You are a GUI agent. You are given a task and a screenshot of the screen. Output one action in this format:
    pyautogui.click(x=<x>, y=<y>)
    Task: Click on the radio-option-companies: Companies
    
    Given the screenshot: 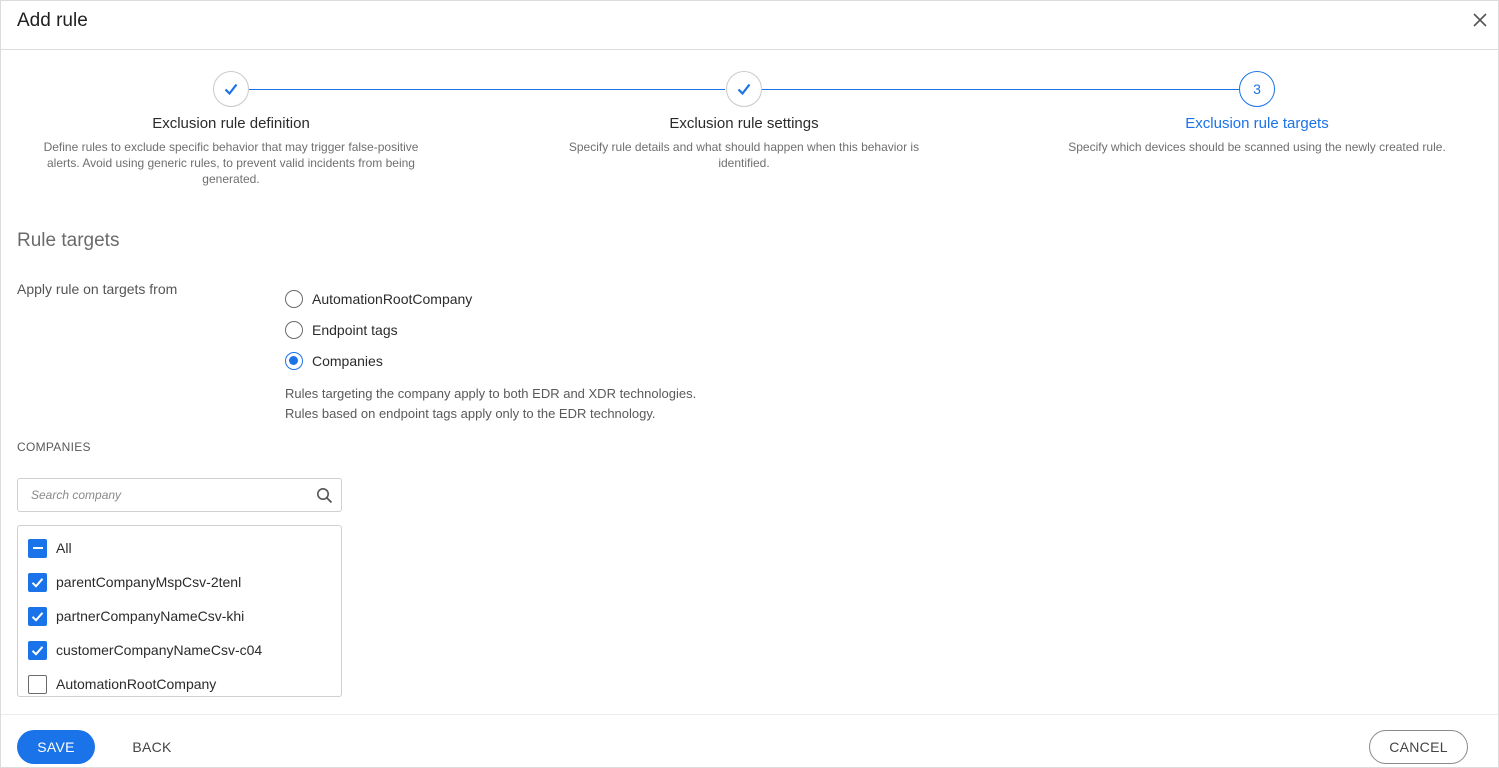 What is the action you would take?
    pyautogui.click(x=378, y=360)
    